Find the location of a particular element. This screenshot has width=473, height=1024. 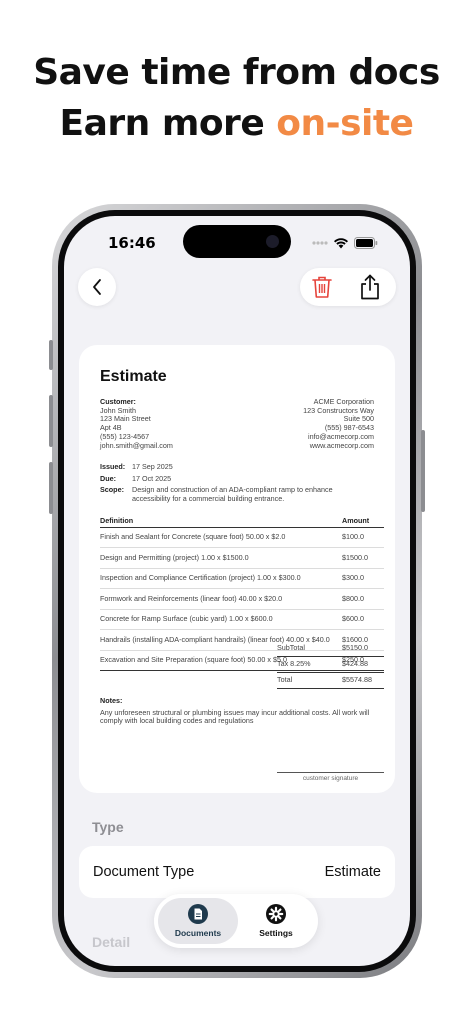

signature-label: customer signature is located at coordinates (330, 778).